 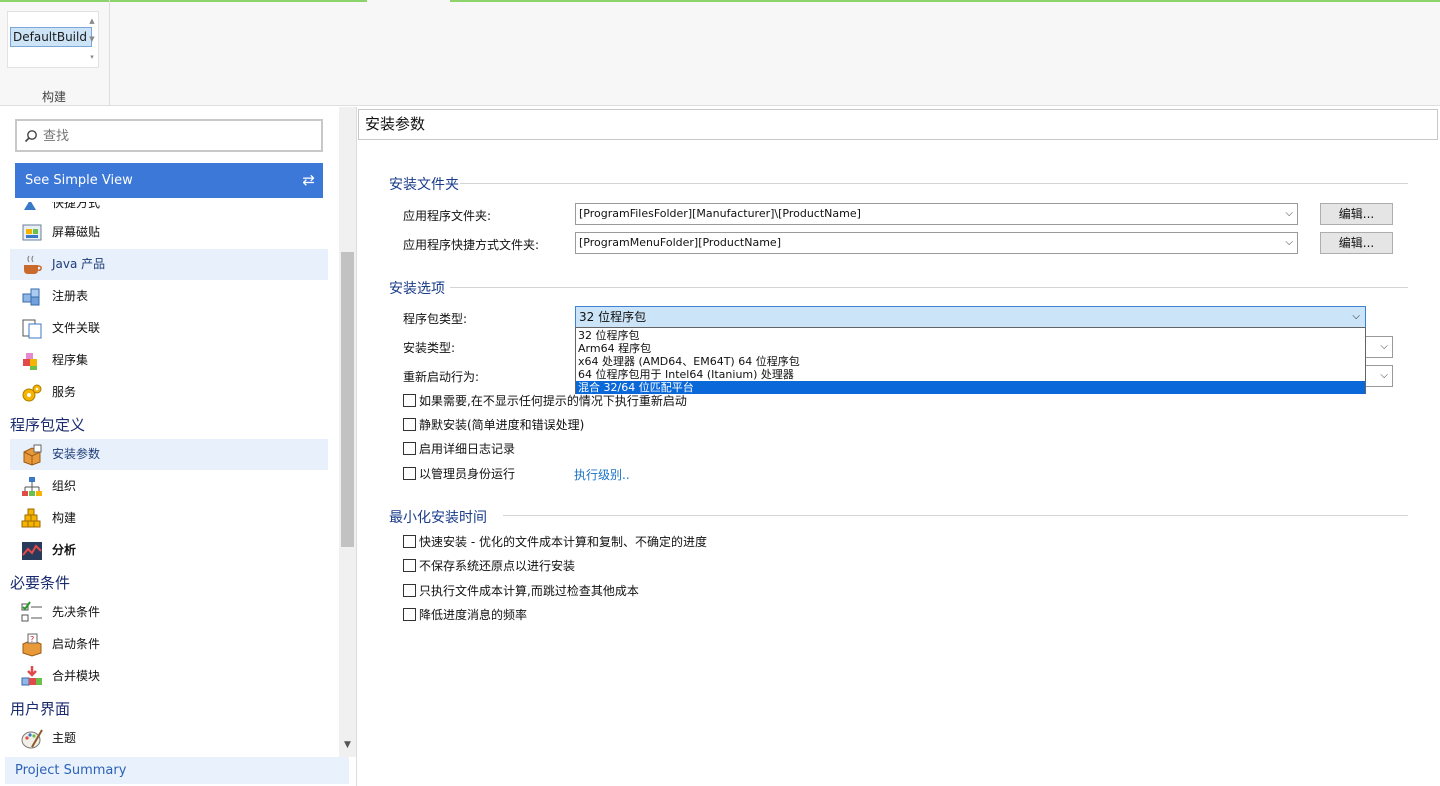 I want to click on nav-item-file-associations: 文件关联, so click(x=169, y=328).